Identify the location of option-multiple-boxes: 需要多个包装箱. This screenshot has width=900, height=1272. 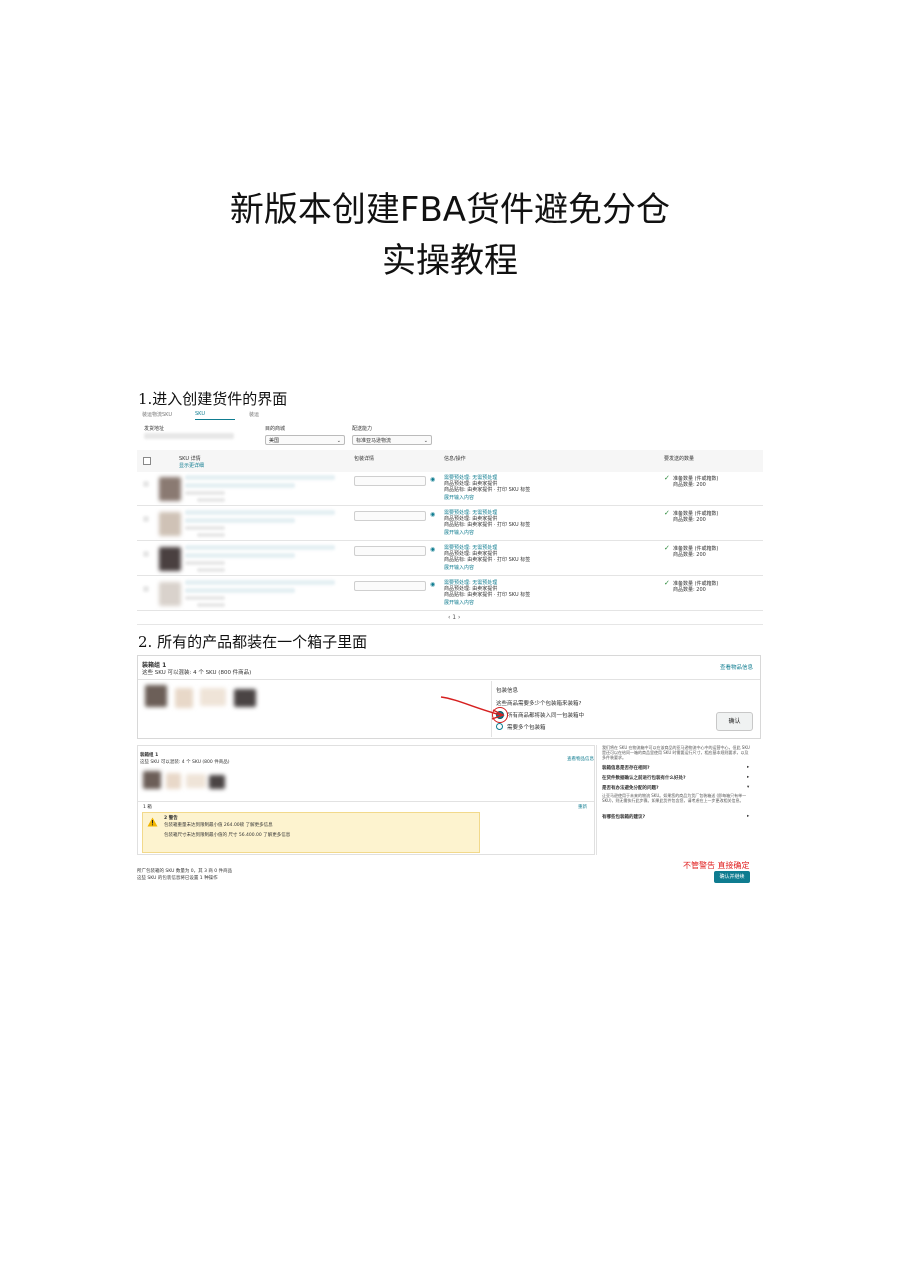
(526, 728).